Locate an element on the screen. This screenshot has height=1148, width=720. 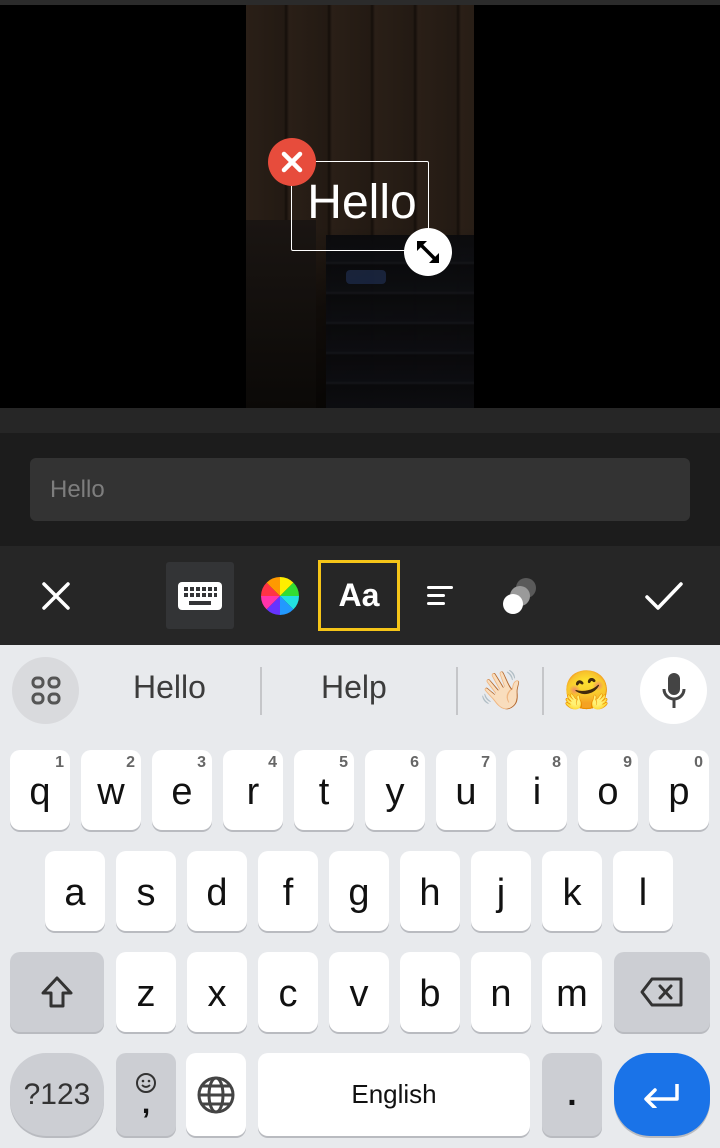
period-key: . is located at coordinates (572, 1094).